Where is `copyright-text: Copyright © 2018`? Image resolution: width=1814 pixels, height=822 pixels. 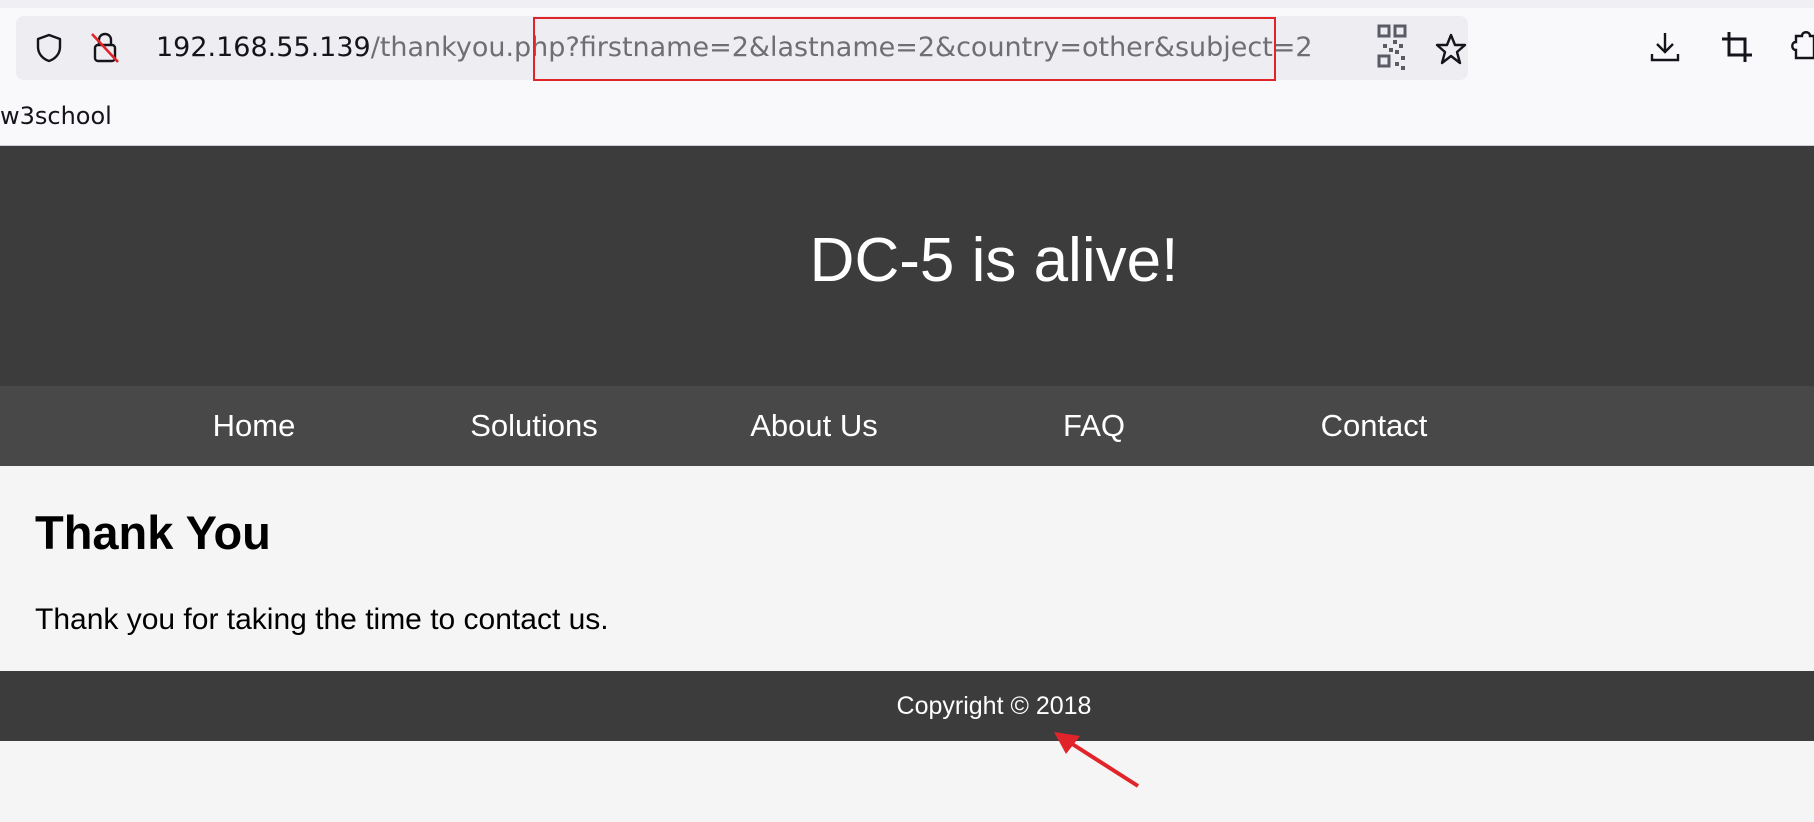
copyright-text: Copyright © 2018 is located at coordinates (994, 706).